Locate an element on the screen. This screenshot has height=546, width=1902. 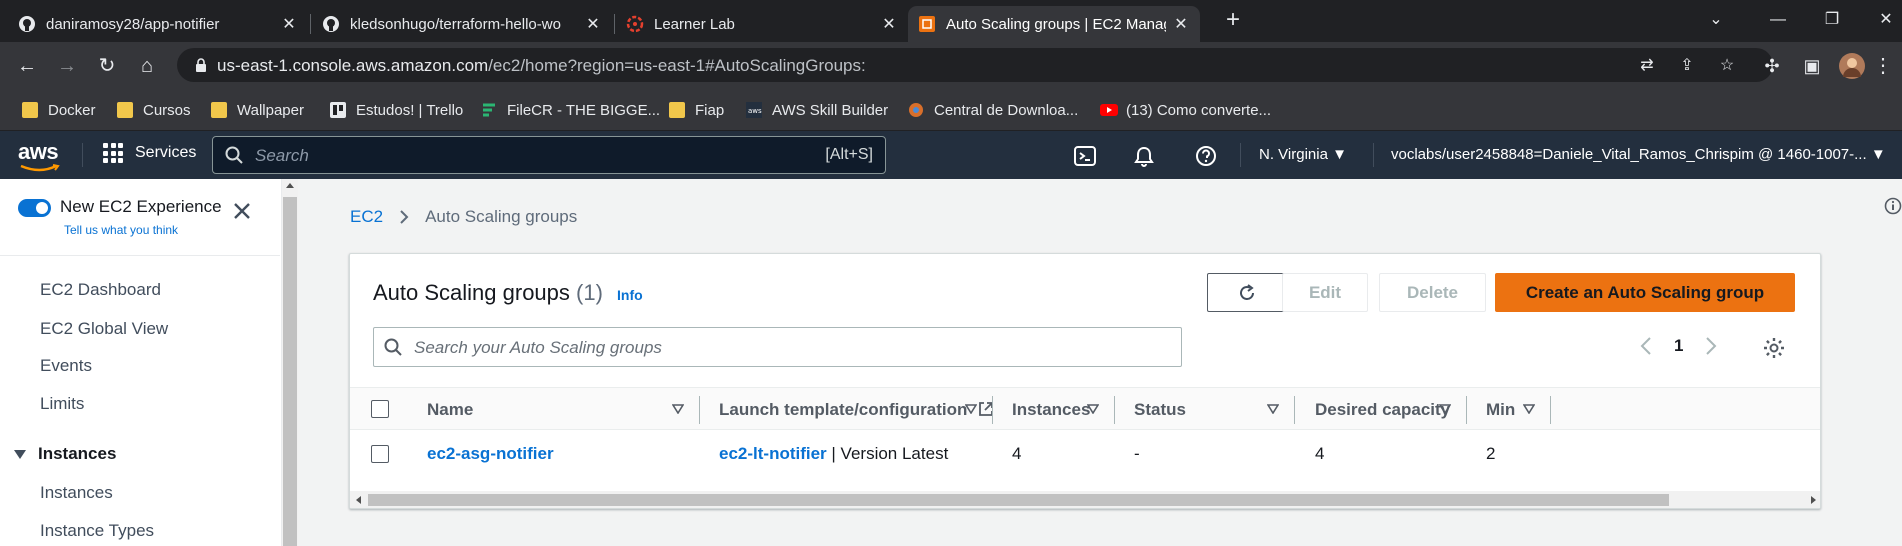
bookmark-wallpaper: Wallpaper is located at coordinates (257, 110).